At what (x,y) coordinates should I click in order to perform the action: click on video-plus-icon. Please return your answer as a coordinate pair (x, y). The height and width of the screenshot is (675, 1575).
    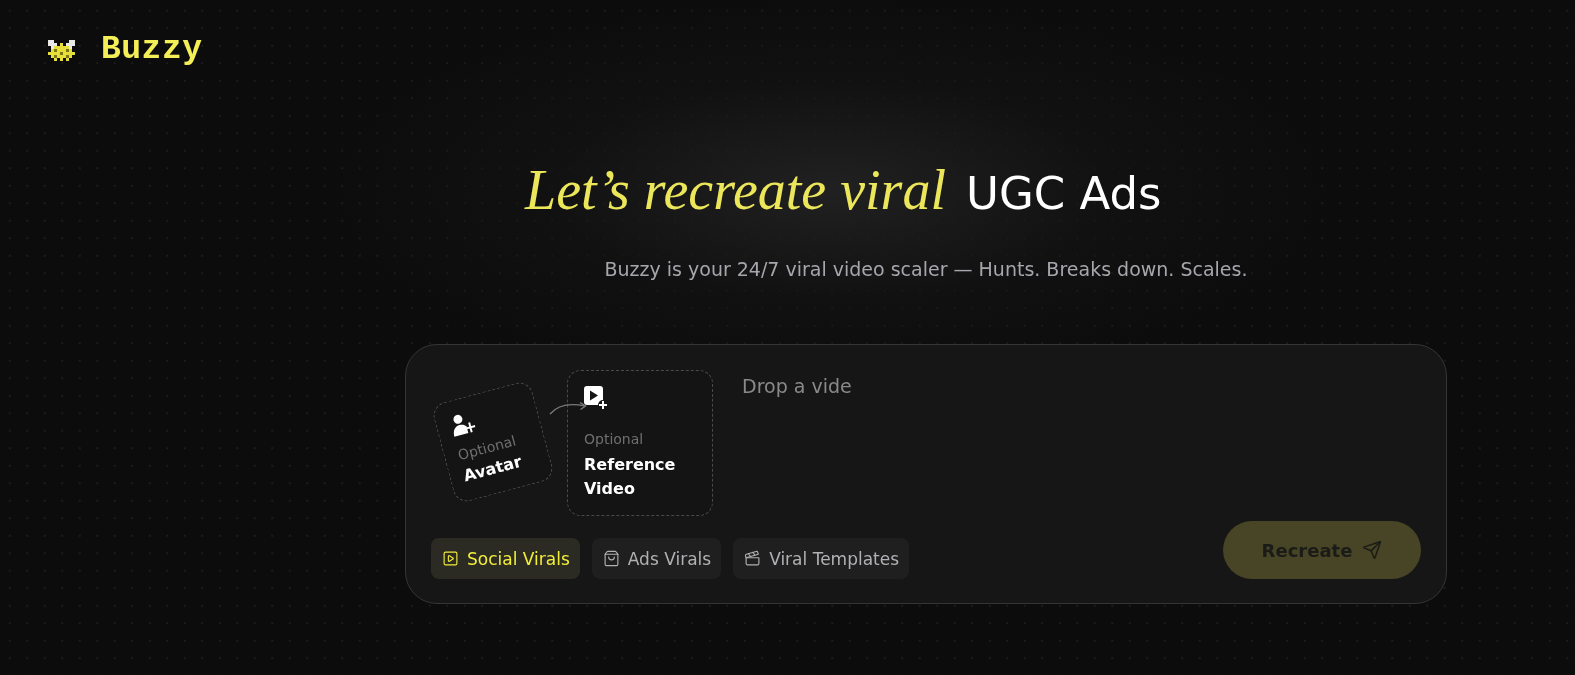
    Looking at the image, I should click on (596, 398).